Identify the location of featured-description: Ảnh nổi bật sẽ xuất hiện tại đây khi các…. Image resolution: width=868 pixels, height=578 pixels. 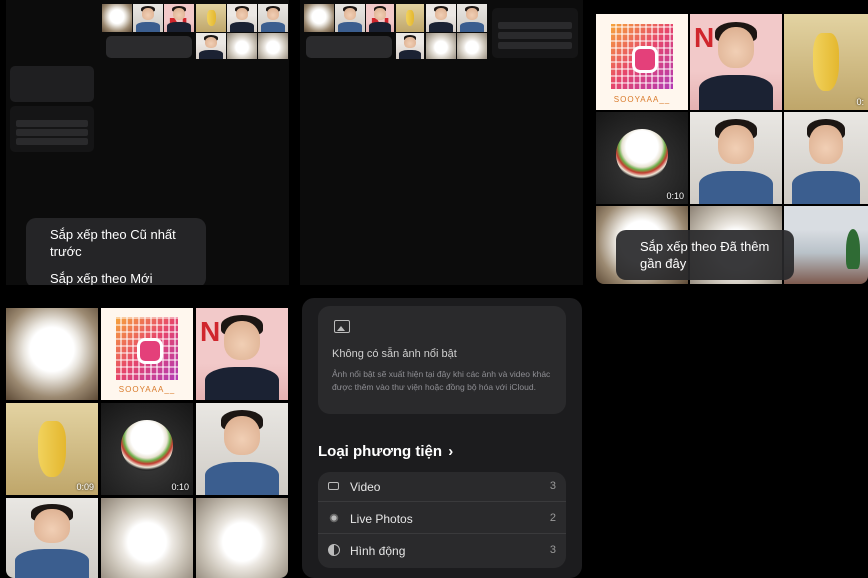
(441, 380).